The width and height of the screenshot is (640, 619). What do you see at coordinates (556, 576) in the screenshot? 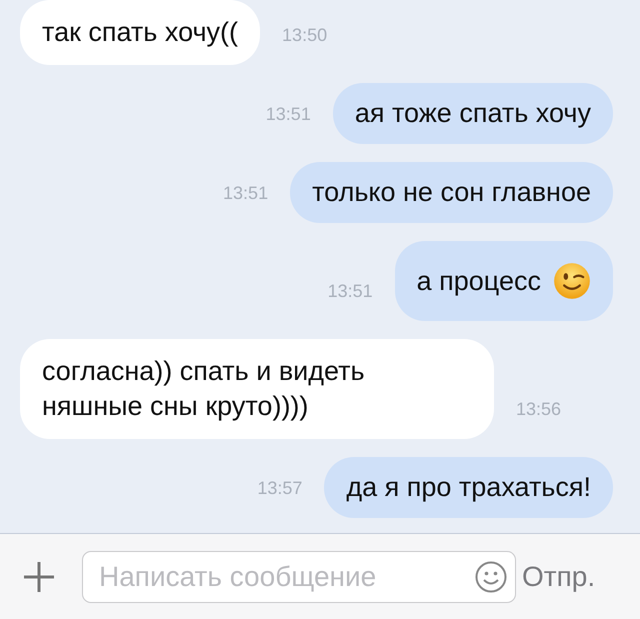
I see `send-button: Отпр.` at bounding box center [556, 576].